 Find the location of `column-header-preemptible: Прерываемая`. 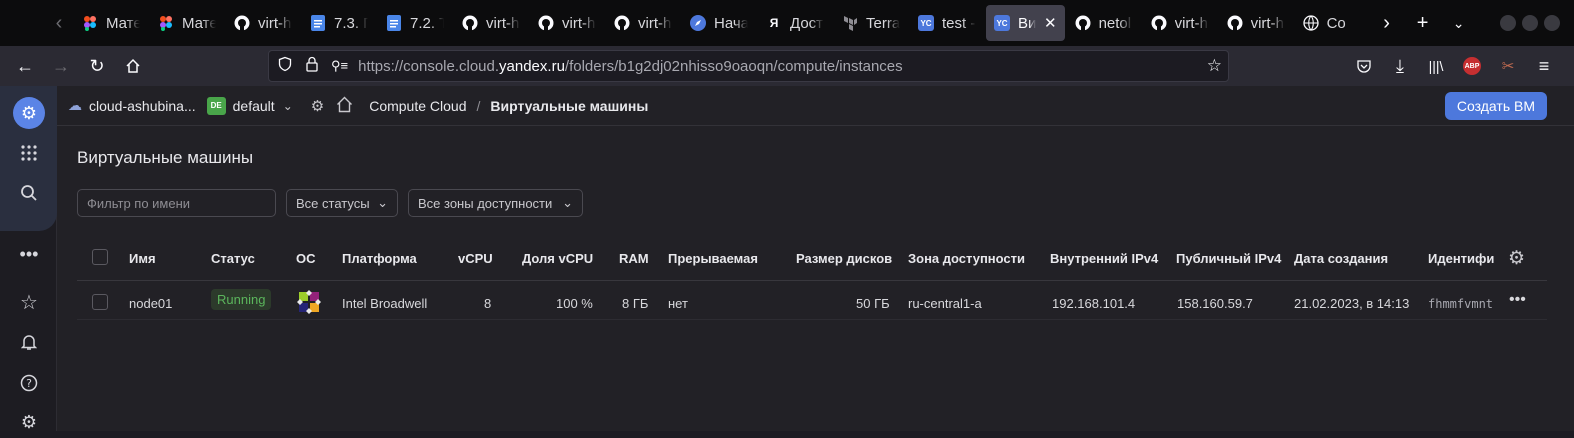

column-header-preemptible: Прерываемая is located at coordinates (713, 258).